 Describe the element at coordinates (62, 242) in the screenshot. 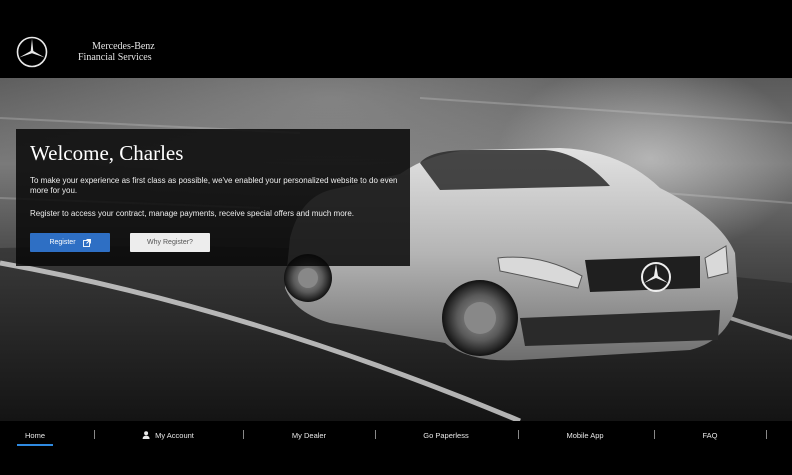

I see `register-button-label: Register` at that location.